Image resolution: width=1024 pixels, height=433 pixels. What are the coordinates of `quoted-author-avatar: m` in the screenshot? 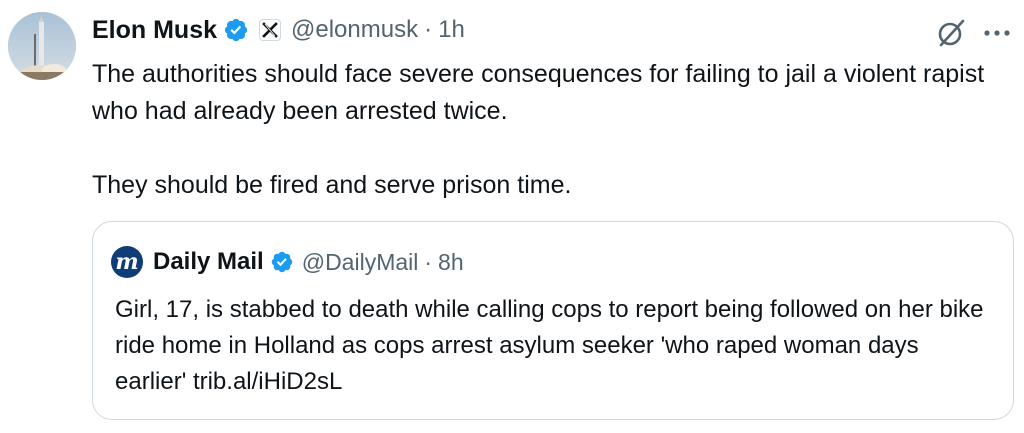 It's located at (127, 262).